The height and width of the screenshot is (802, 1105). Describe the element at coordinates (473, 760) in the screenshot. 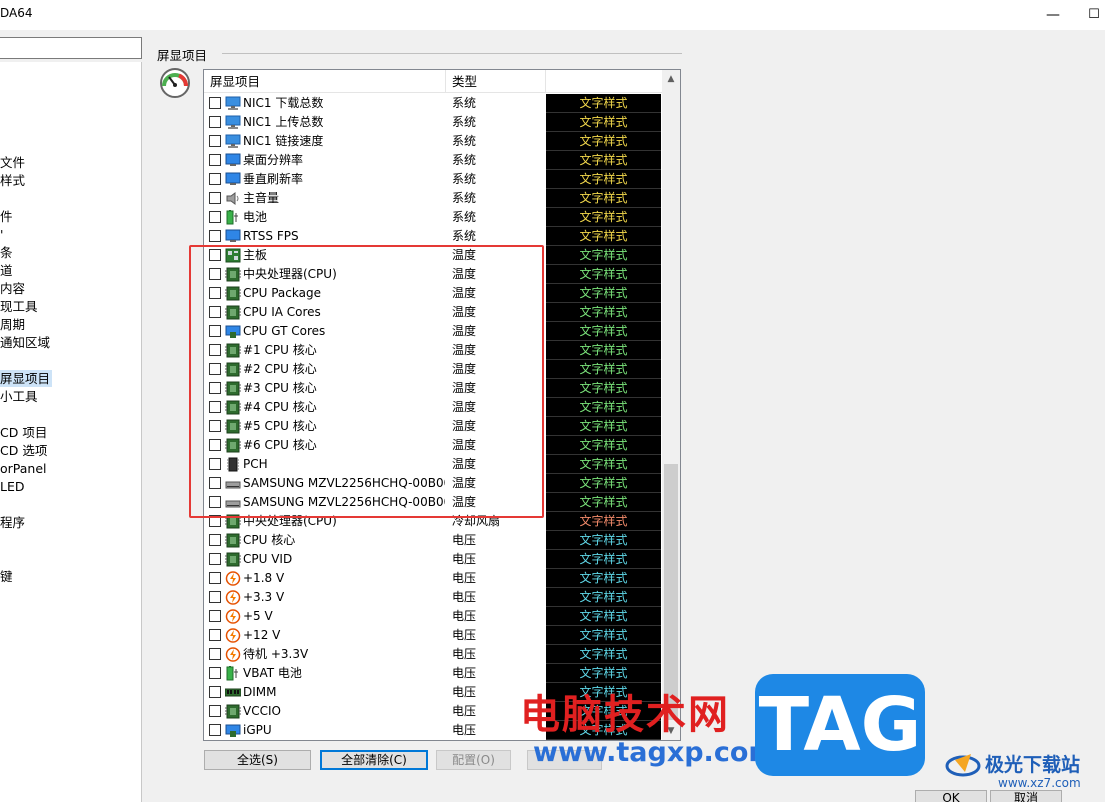

I see `config-button: 配置(O)` at that location.